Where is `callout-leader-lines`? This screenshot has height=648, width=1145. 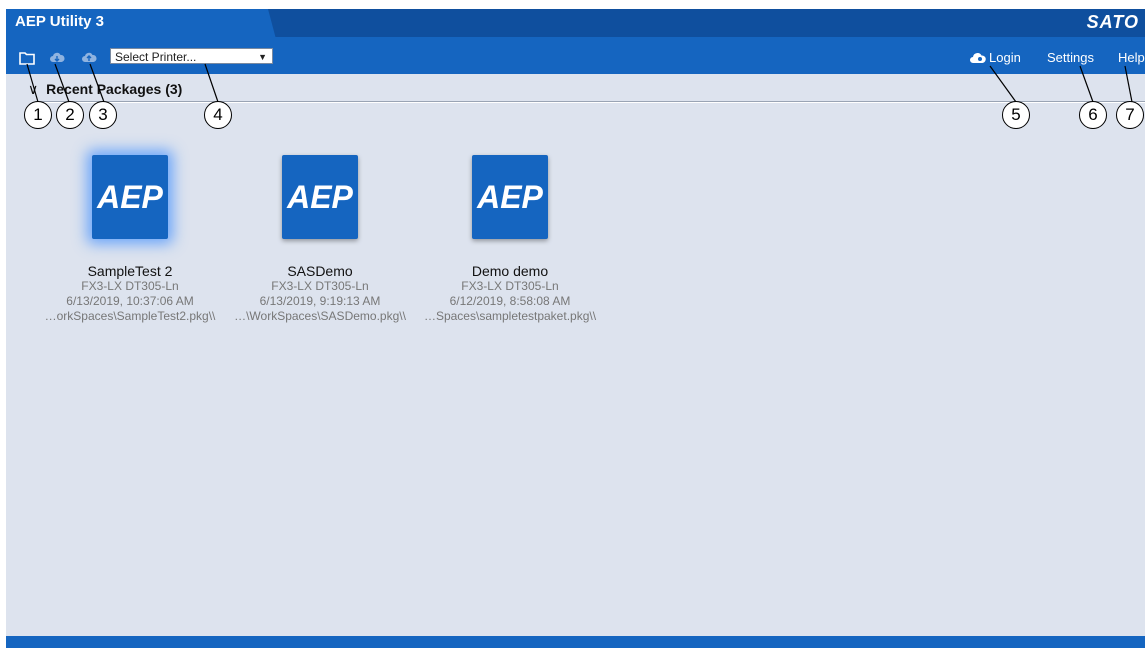 callout-leader-lines is located at coordinates (579, 83).